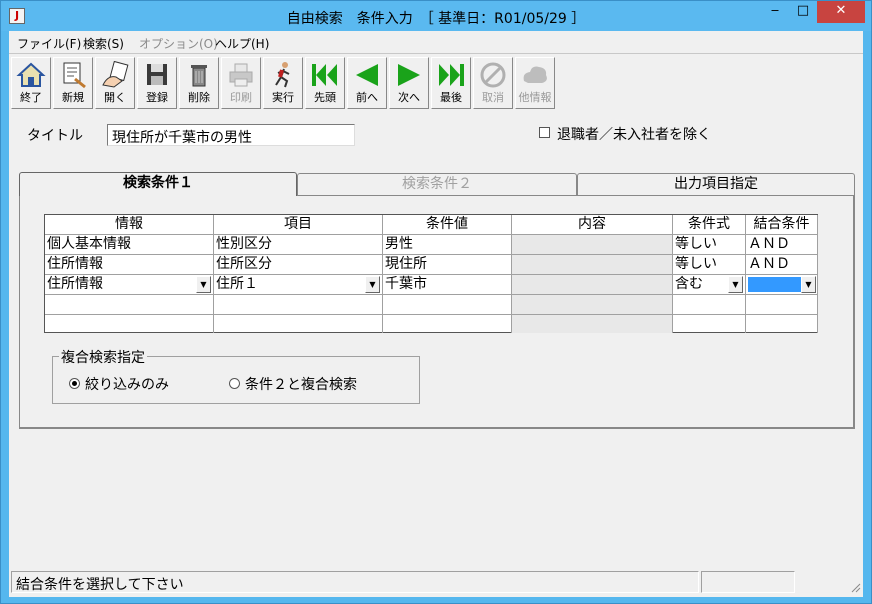 This screenshot has width=872, height=604. What do you see at coordinates (493, 75) in the screenshot?
I see `prohibited-icon` at bounding box center [493, 75].